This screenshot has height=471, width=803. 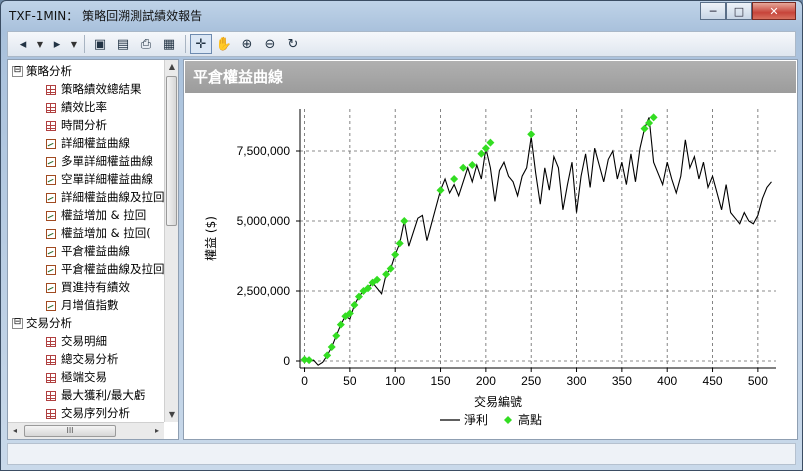 I want to click on tree-item: 交易序列分析, so click(x=88, y=413).